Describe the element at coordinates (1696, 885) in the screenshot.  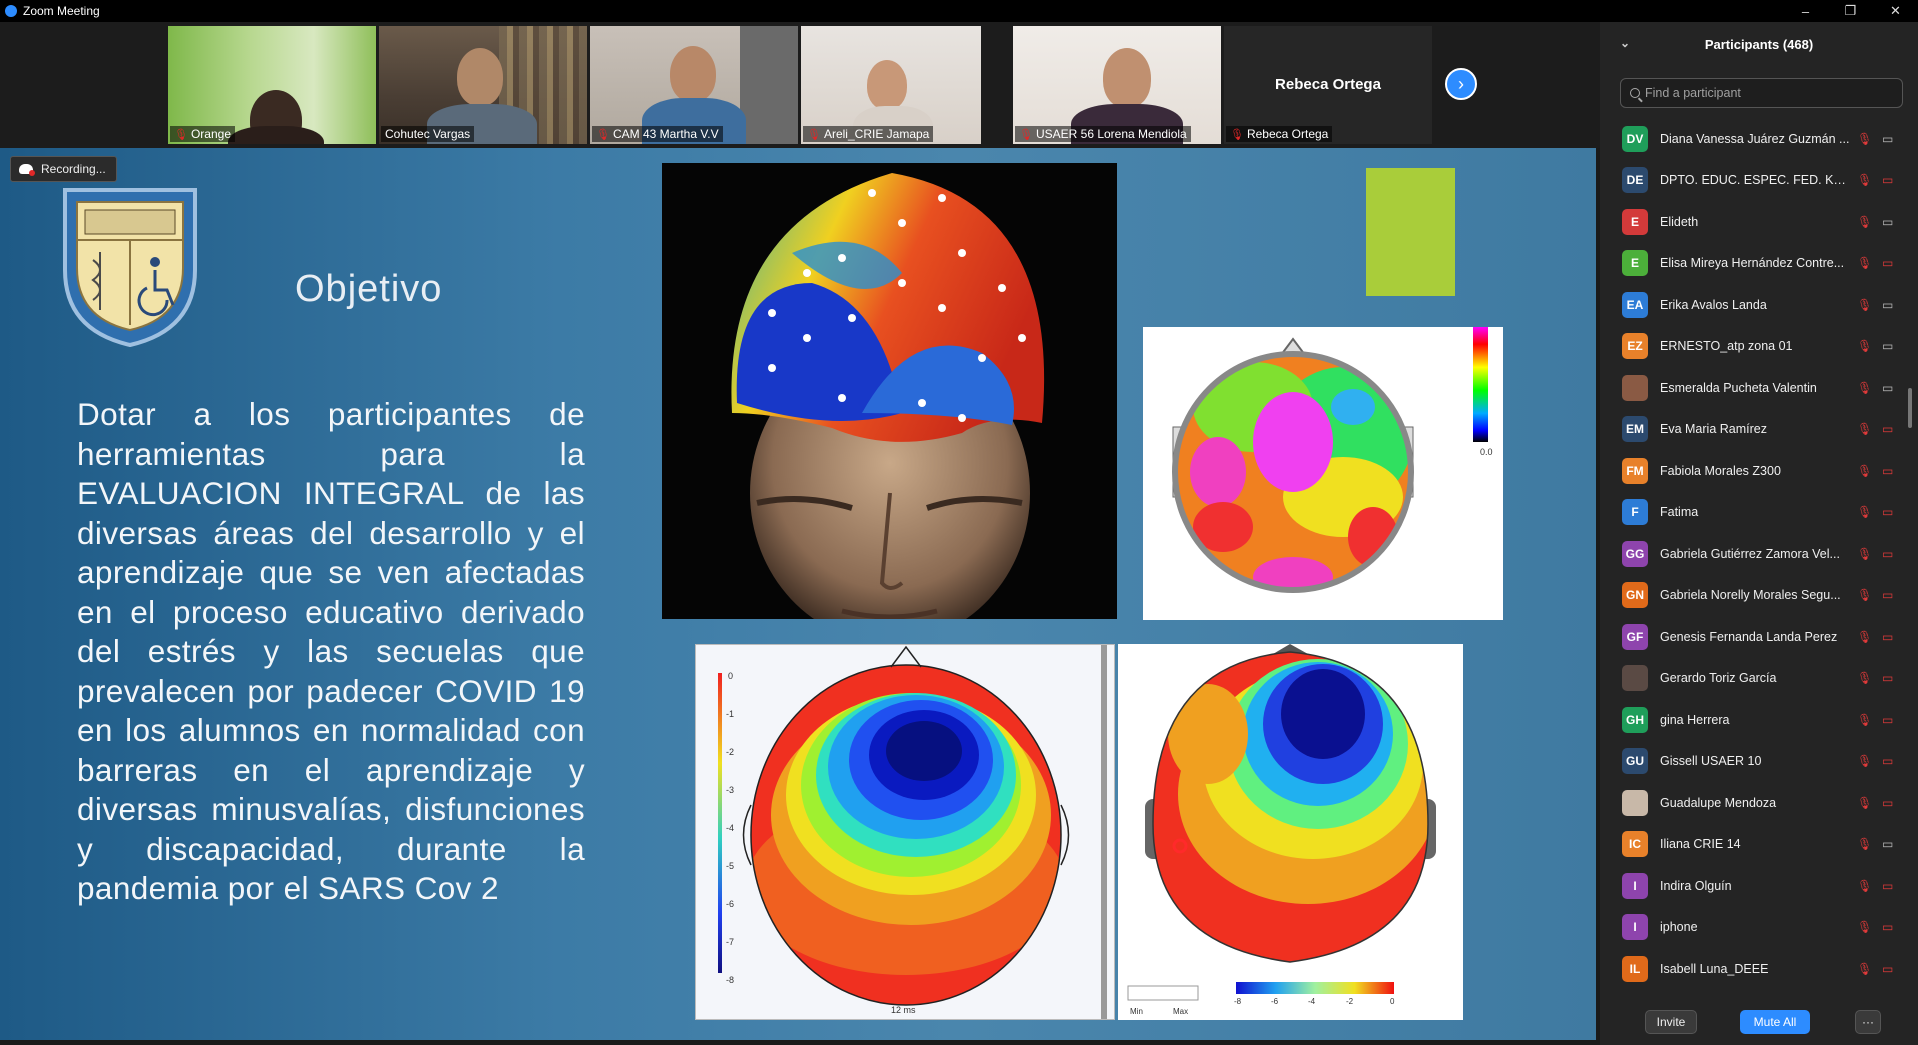
I see `participant-name: Indira Olguín` at that location.